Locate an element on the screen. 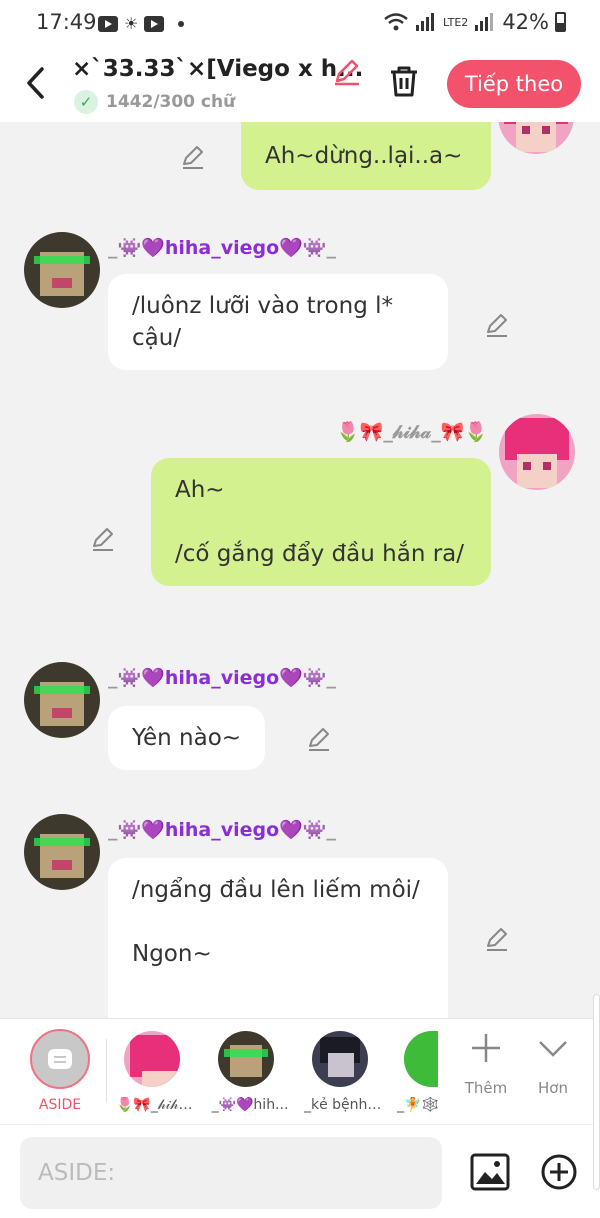 Image resolution: width=600 pixels, height=1218 pixels. aside-label: ASIDE is located at coordinates (60, 1105).